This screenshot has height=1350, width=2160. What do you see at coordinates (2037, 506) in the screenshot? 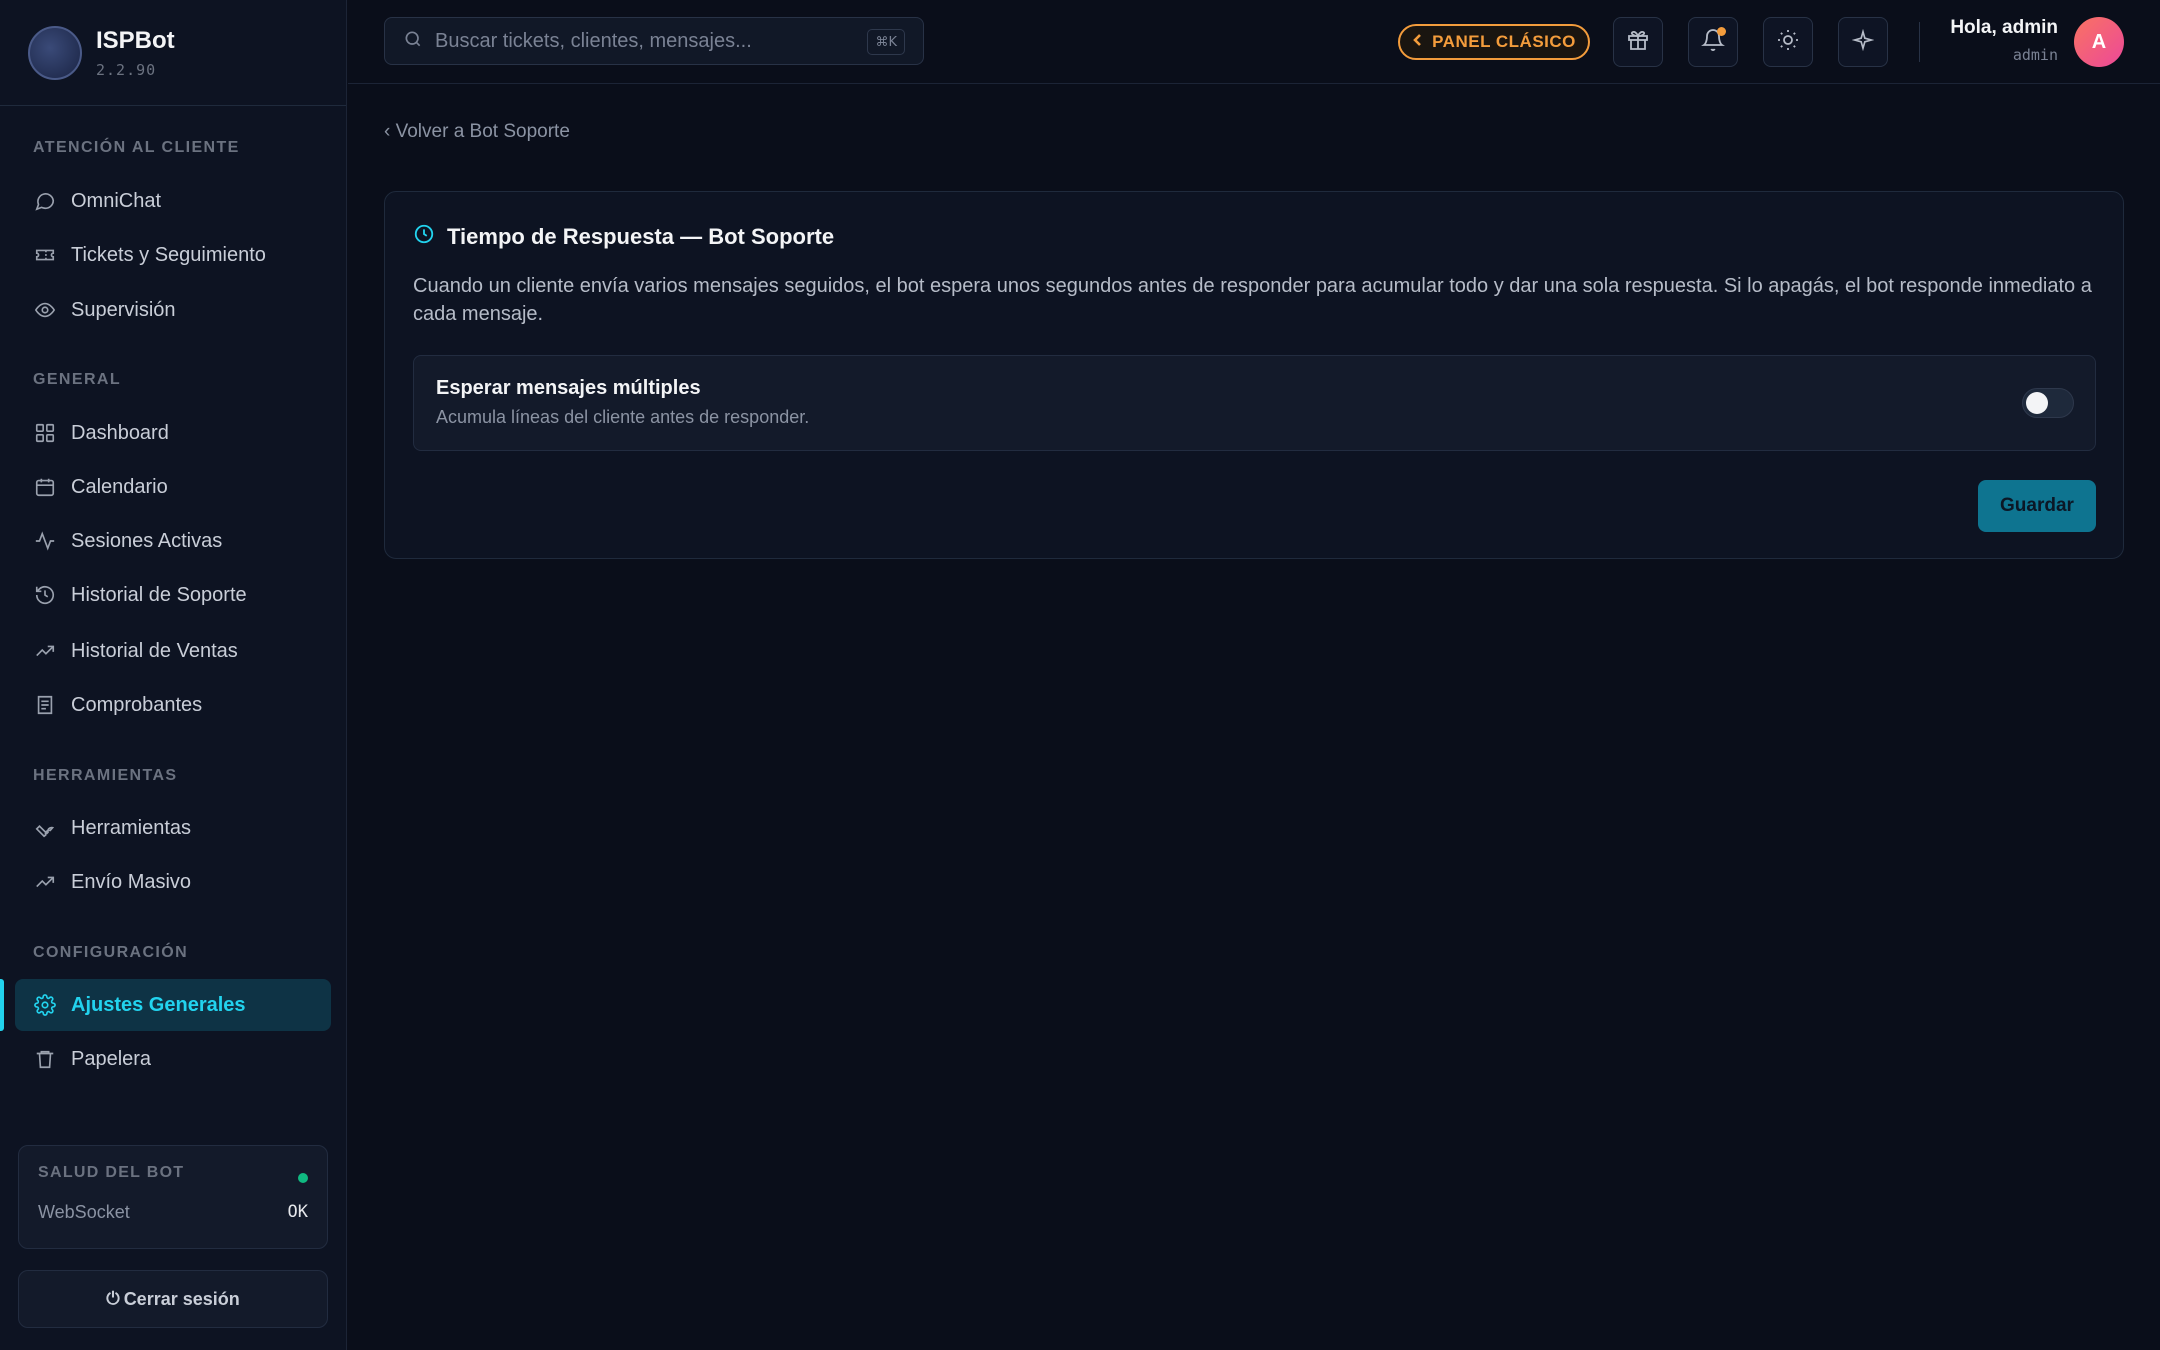
I see `save-button: Guardar` at bounding box center [2037, 506].